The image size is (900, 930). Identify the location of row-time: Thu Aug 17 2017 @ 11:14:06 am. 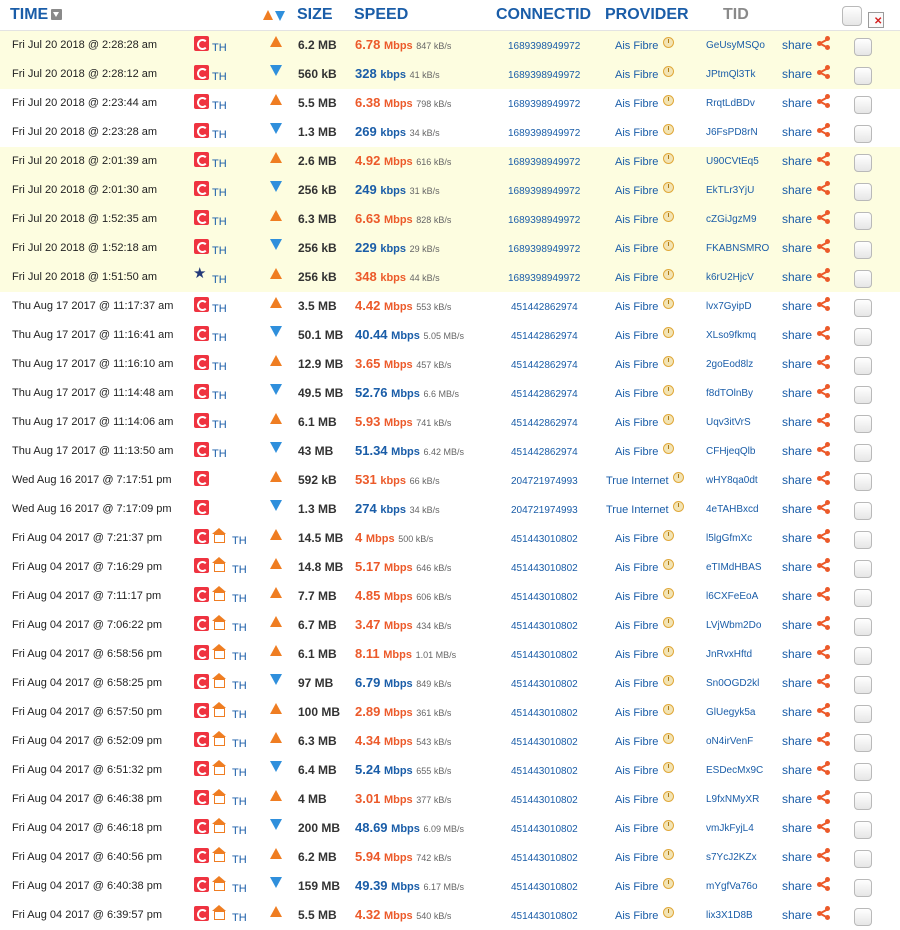
(92, 422).